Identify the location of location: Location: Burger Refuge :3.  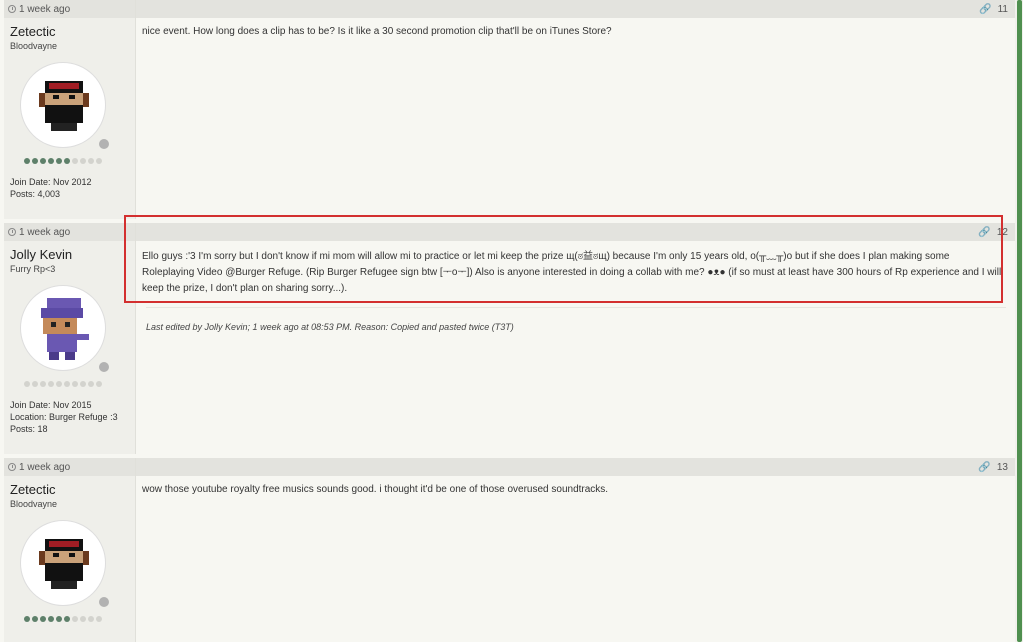
(64, 417).